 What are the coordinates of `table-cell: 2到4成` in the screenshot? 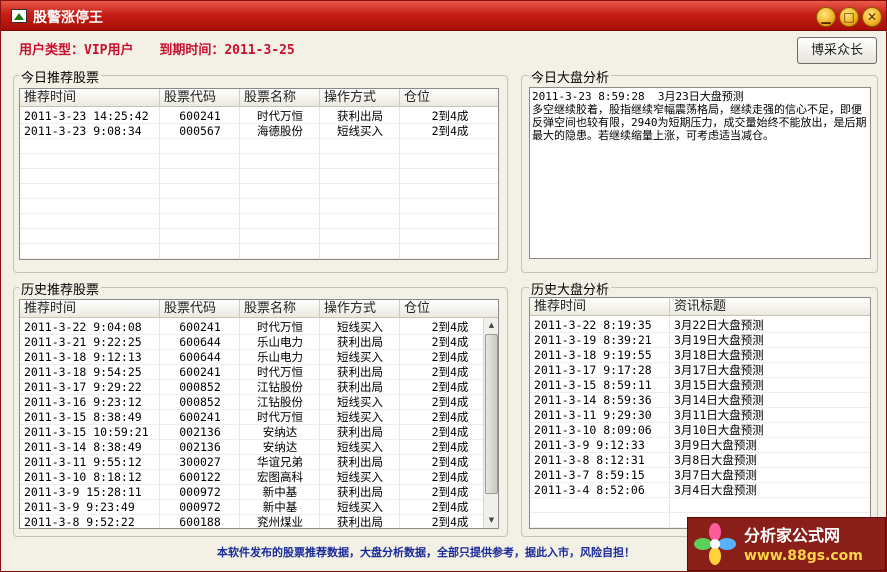 It's located at (450, 116).